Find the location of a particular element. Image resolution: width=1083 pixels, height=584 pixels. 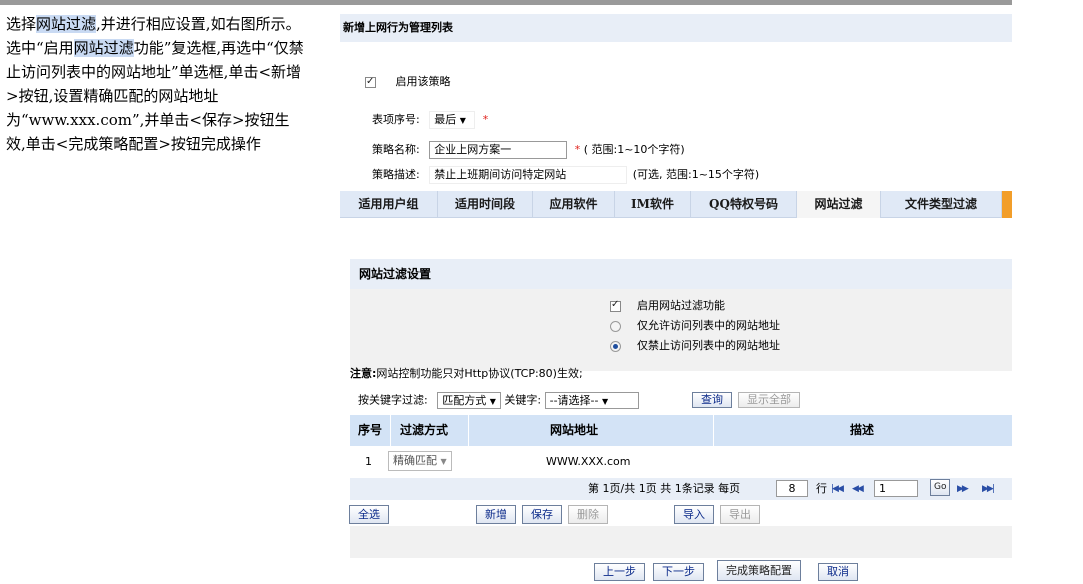

deny-list-label: 仅禁止访问列表中的网站地址 is located at coordinates (708, 345).